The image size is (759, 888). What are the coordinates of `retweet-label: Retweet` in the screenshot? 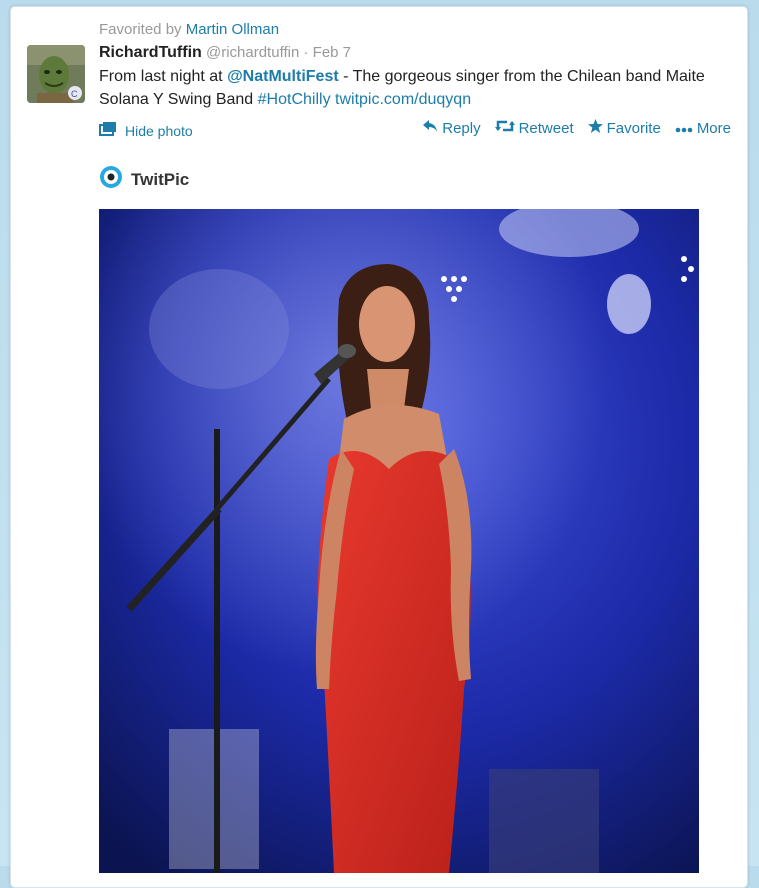 It's located at (546, 128).